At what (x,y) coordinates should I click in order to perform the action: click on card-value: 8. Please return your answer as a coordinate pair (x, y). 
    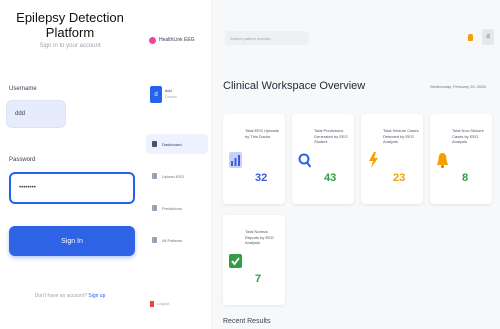
    Looking at the image, I should click on (465, 178).